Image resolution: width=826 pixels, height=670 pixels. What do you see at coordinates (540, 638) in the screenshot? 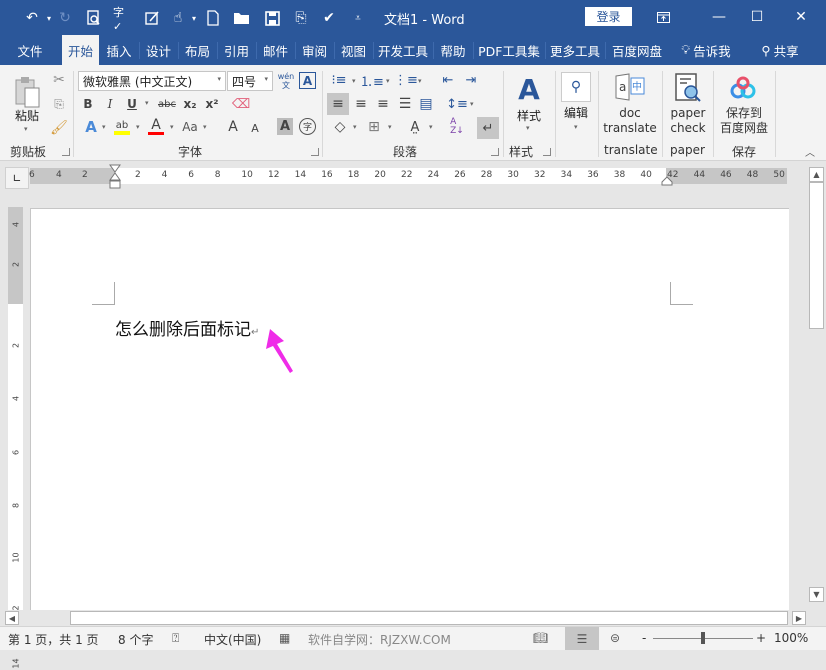
I see `read-mode-icon: 📖︎` at bounding box center [540, 638].